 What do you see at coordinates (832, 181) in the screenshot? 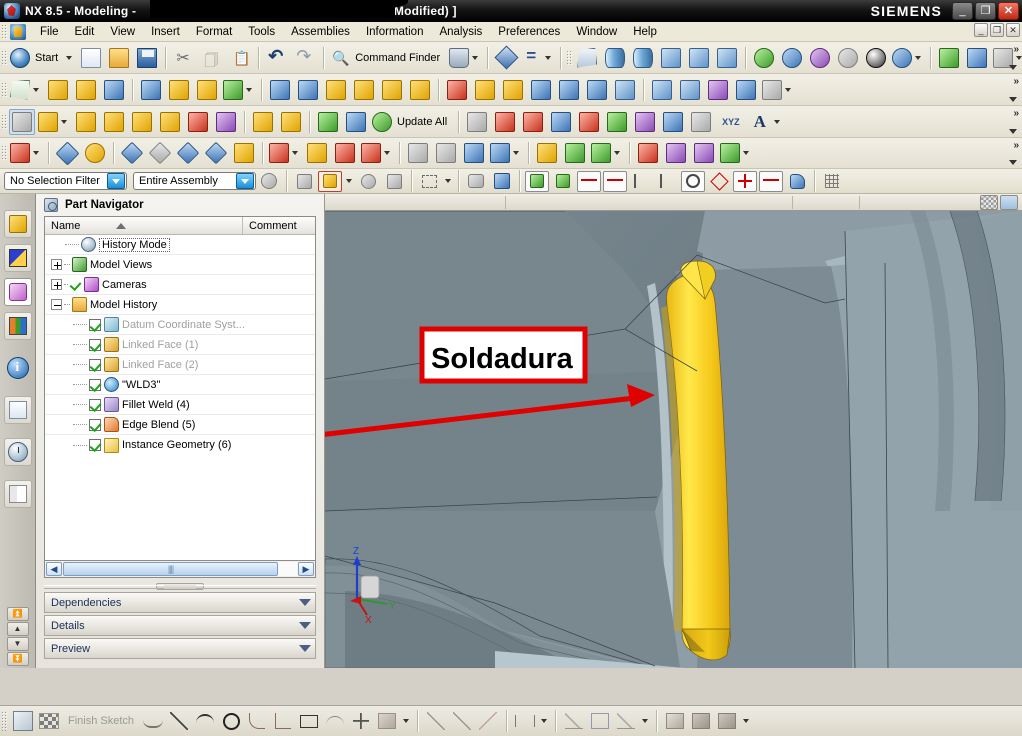
I see `grid-button` at bounding box center [832, 181].